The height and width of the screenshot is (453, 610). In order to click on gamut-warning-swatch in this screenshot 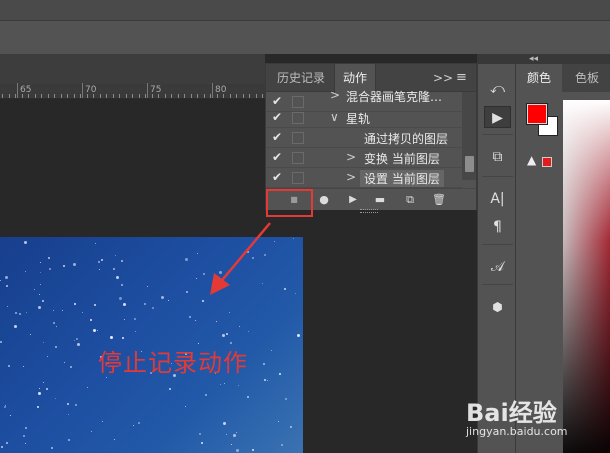, I will do `click(547, 162)`.